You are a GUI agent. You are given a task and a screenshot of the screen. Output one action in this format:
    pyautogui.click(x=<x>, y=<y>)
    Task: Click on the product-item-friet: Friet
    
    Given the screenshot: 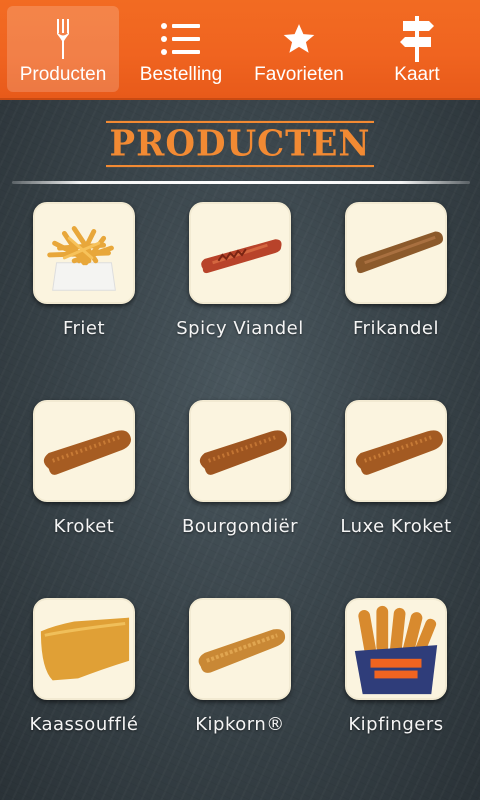 What is the action you would take?
    pyautogui.click(x=84, y=270)
    